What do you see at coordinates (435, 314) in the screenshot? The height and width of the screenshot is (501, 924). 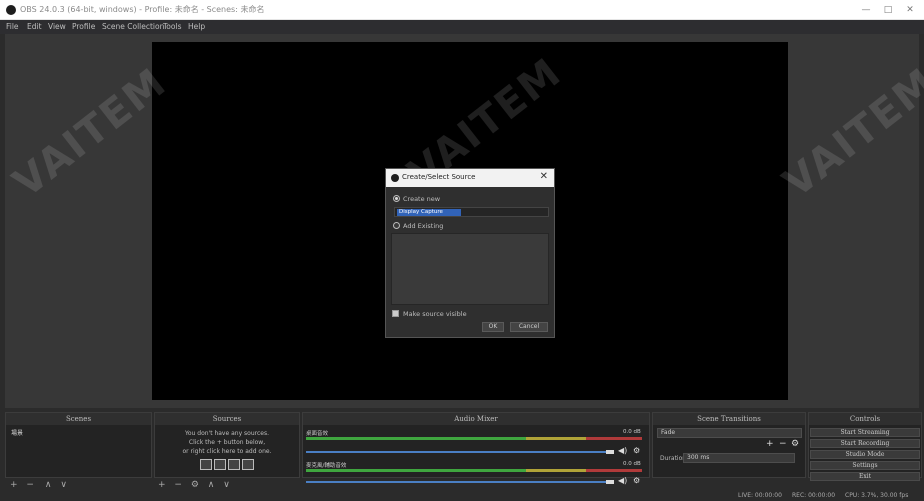 I see `make-visible-label: Make source visible` at bounding box center [435, 314].